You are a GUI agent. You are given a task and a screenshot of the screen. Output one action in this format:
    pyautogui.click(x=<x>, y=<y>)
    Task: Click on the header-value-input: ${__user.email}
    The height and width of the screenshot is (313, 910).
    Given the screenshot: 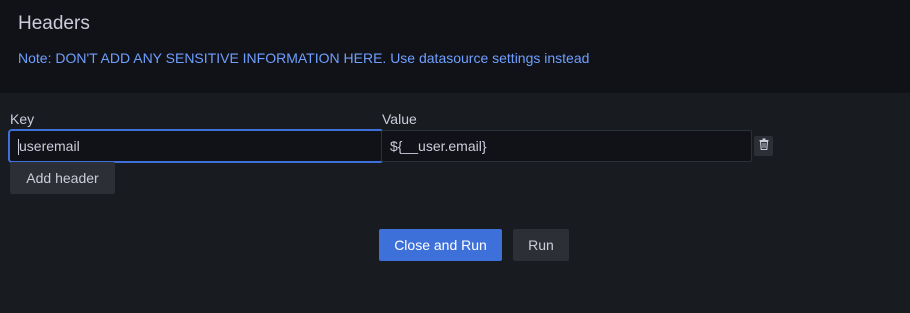 What is the action you would take?
    pyautogui.click(x=566, y=146)
    